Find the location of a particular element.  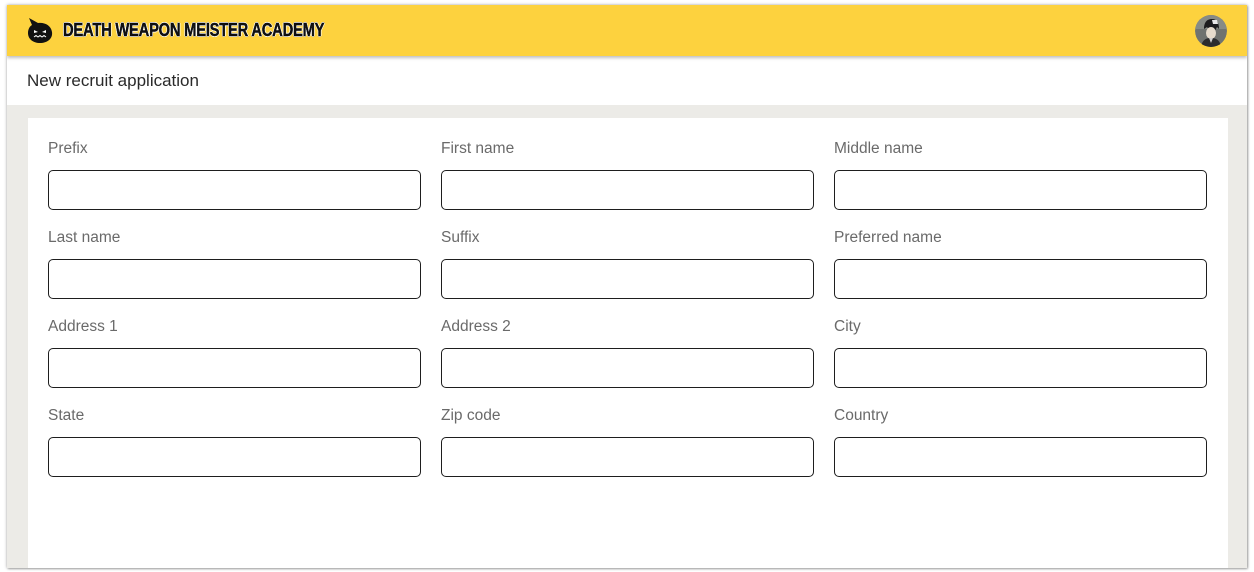

page-header: New recruit application is located at coordinates (627, 80).